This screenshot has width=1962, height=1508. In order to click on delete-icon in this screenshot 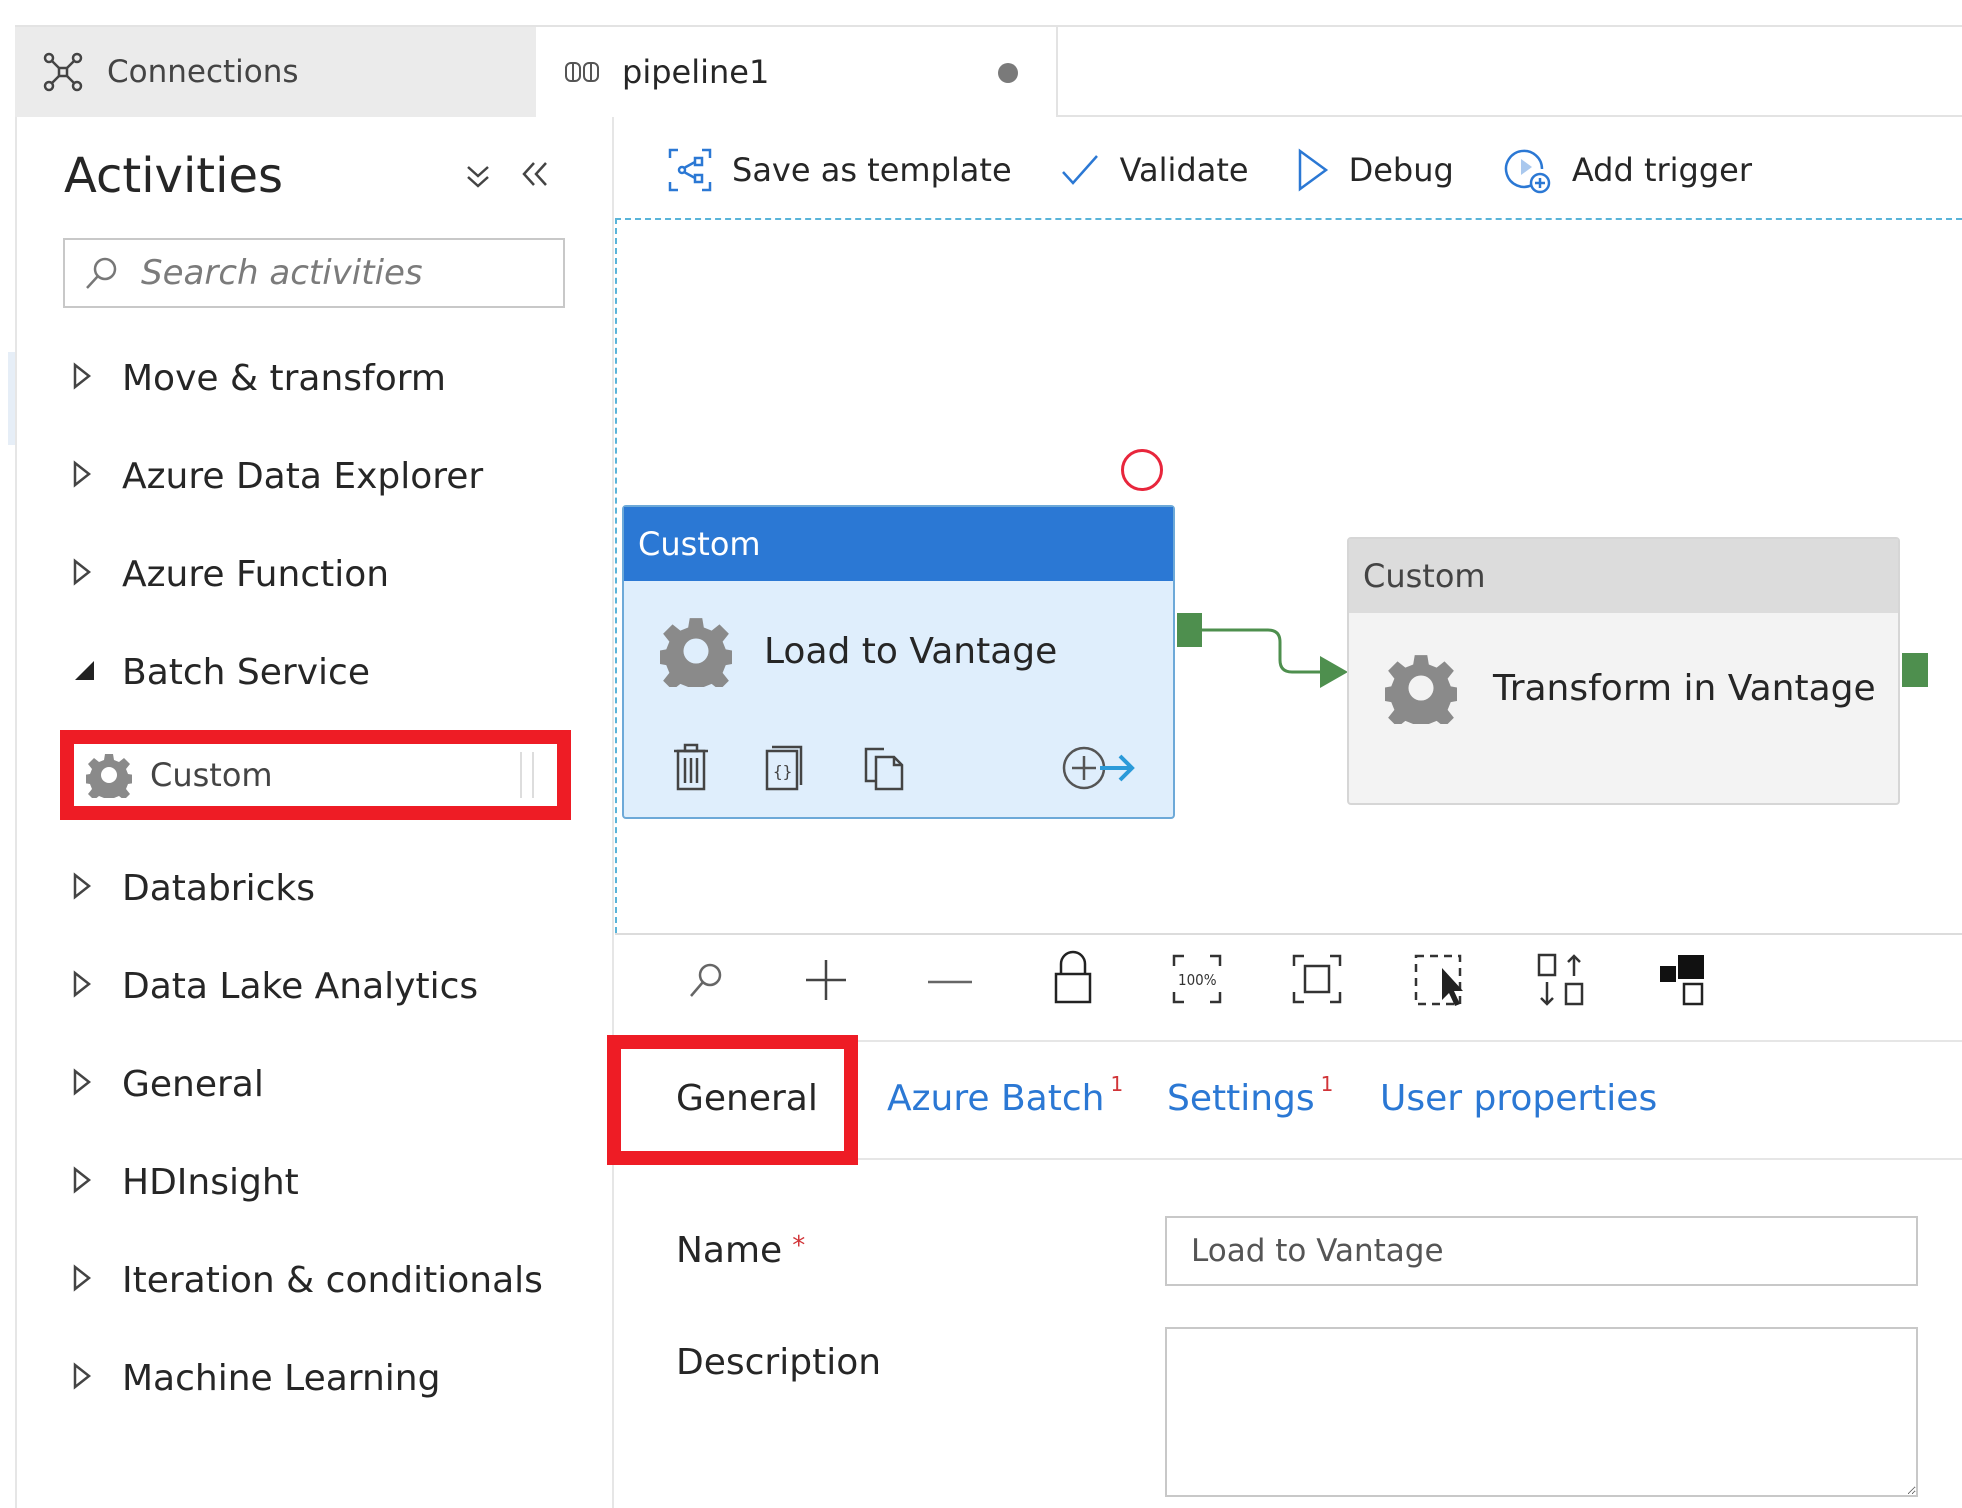, I will do `click(691, 770)`.